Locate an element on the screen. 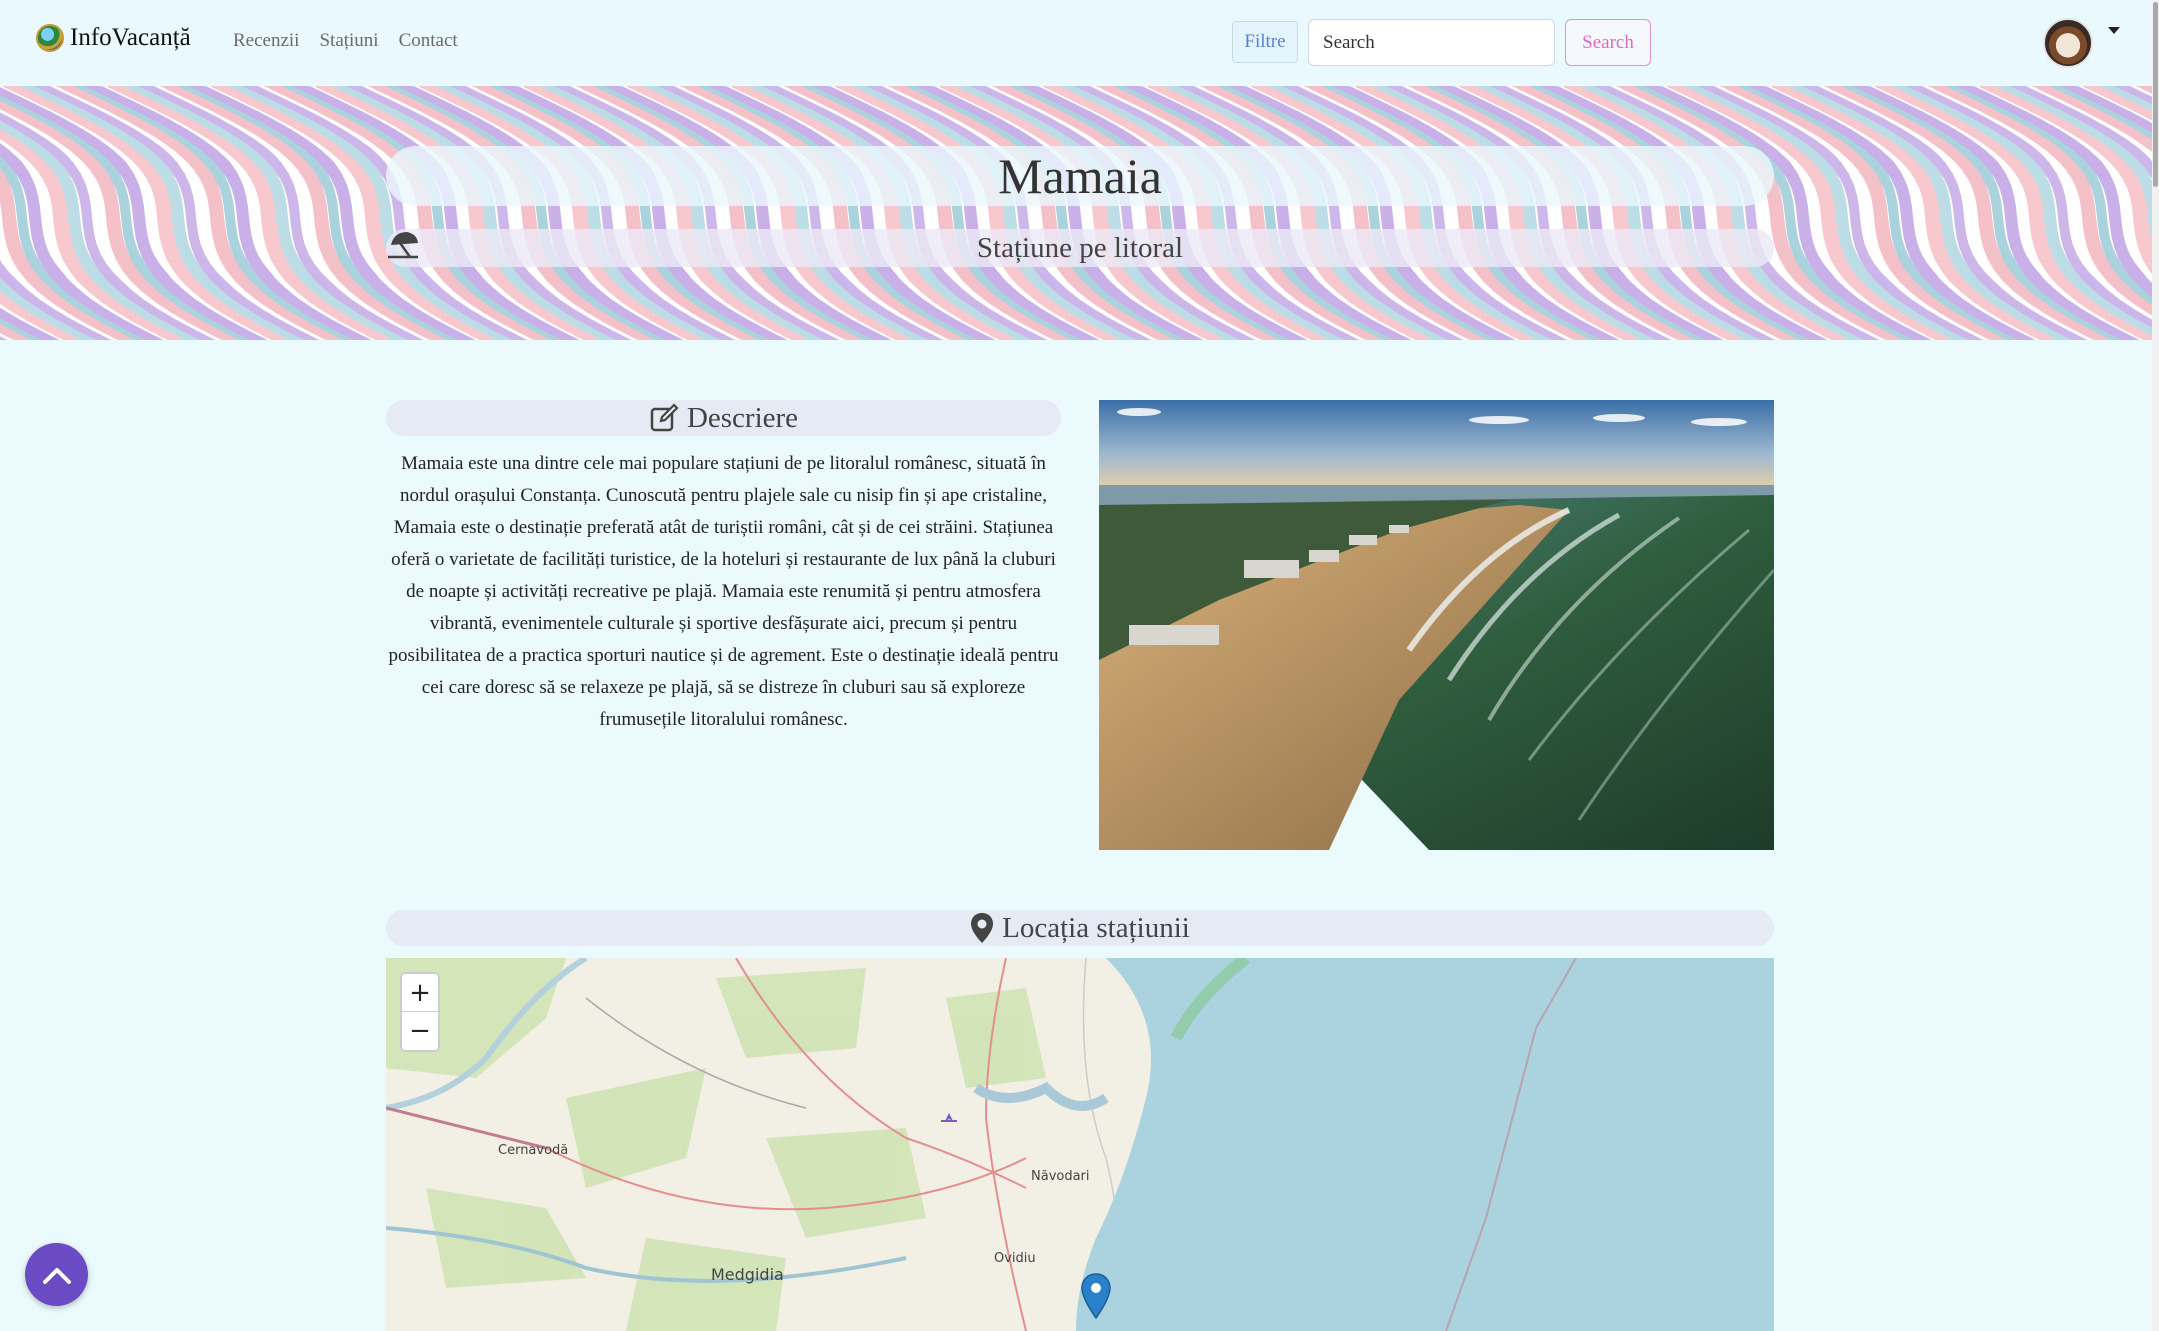 The height and width of the screenshot is (1331, 2159). brand: InfoVacanță is located at coordinates (113, 38).